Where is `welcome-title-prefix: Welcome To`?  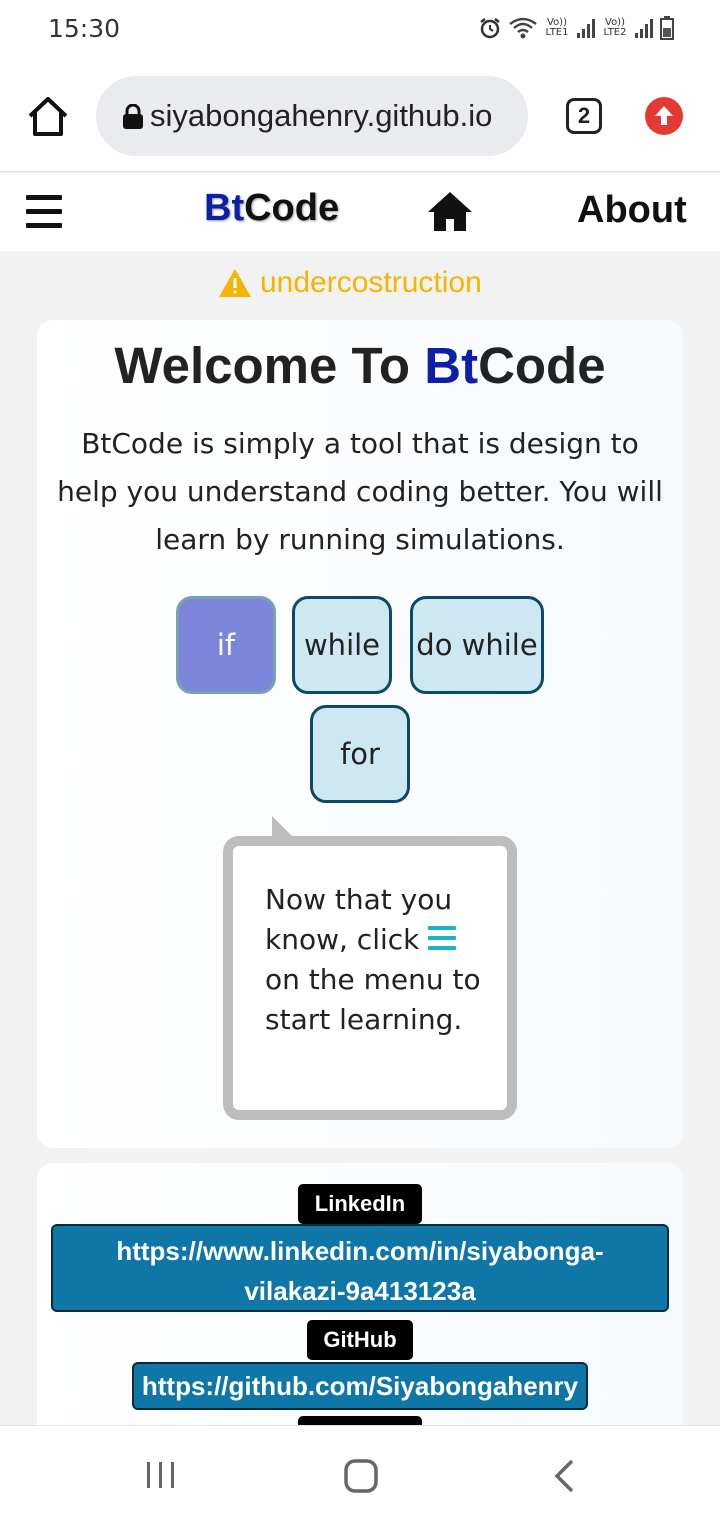
welcome-title-prefix: Welcome To is located at coordinates (269, 365).